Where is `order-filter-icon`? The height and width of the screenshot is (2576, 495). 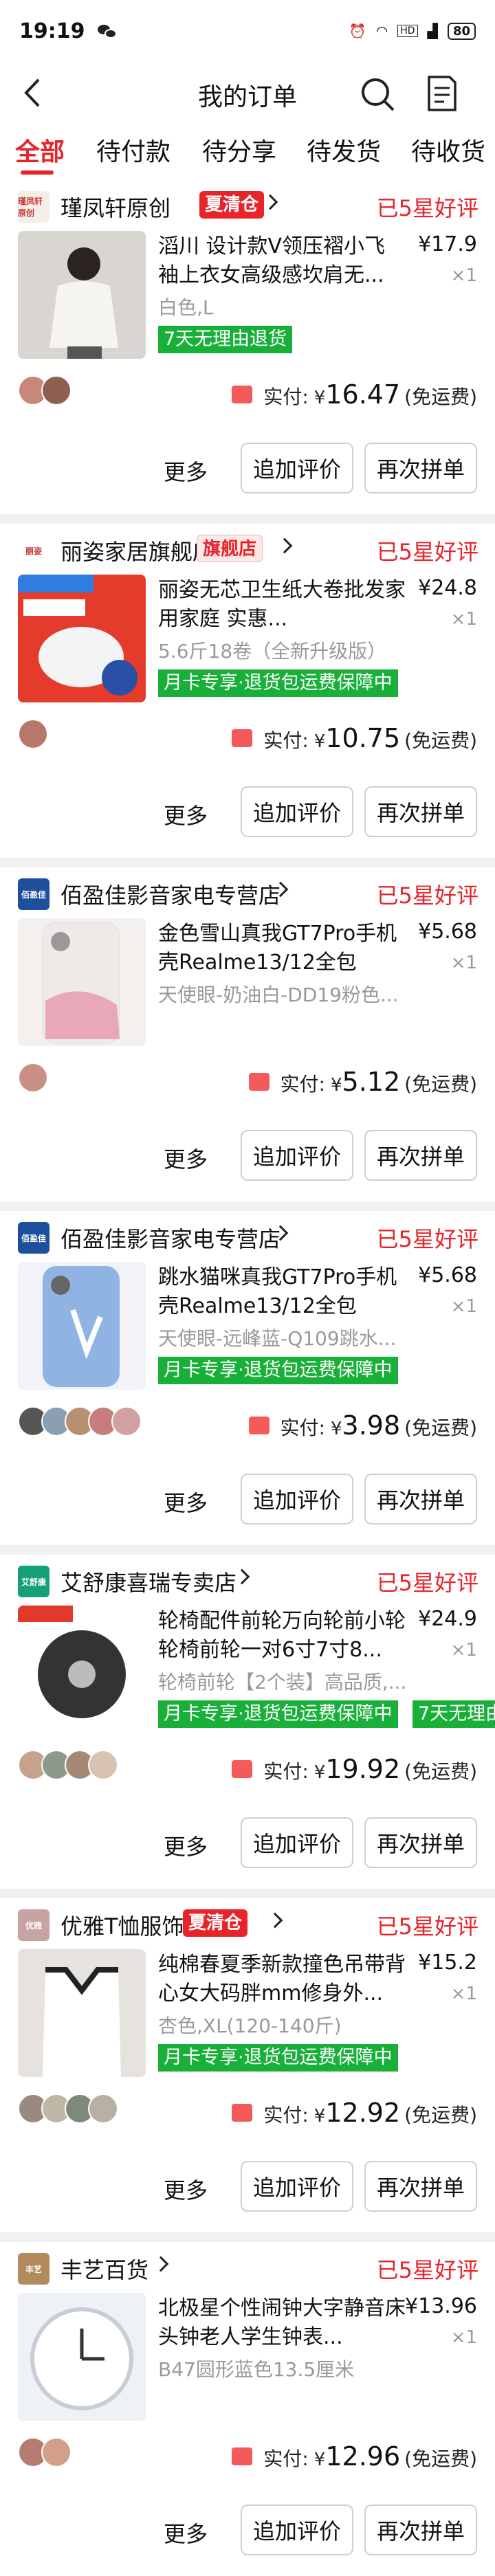 order-filter-icon is located at coordinates (442, 93).